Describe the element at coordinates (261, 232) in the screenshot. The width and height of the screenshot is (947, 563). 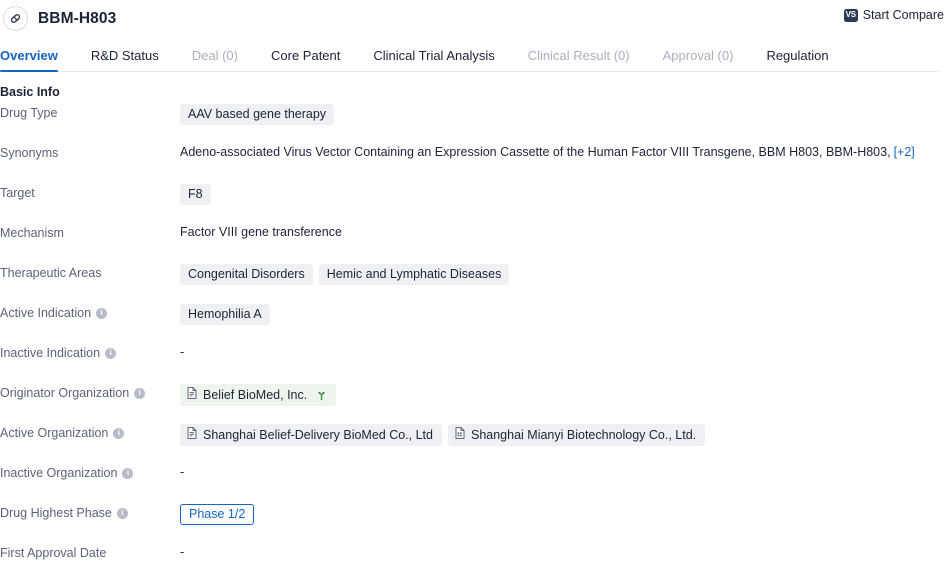
I see `row-value-mechanism: Factor VIII gene transference` at that location.